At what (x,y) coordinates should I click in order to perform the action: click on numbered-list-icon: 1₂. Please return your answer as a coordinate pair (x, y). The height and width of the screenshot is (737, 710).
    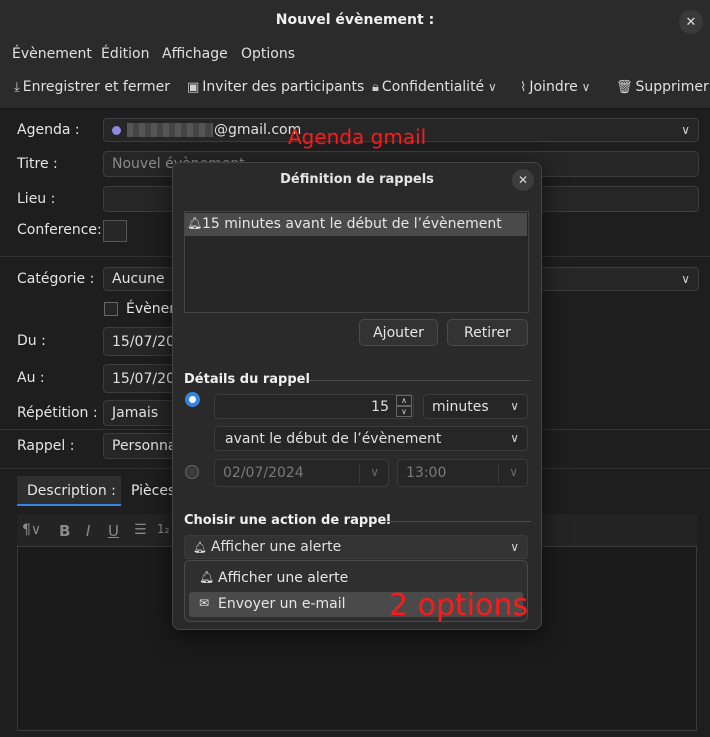
    Looking at the image, I should click on (163, 529).